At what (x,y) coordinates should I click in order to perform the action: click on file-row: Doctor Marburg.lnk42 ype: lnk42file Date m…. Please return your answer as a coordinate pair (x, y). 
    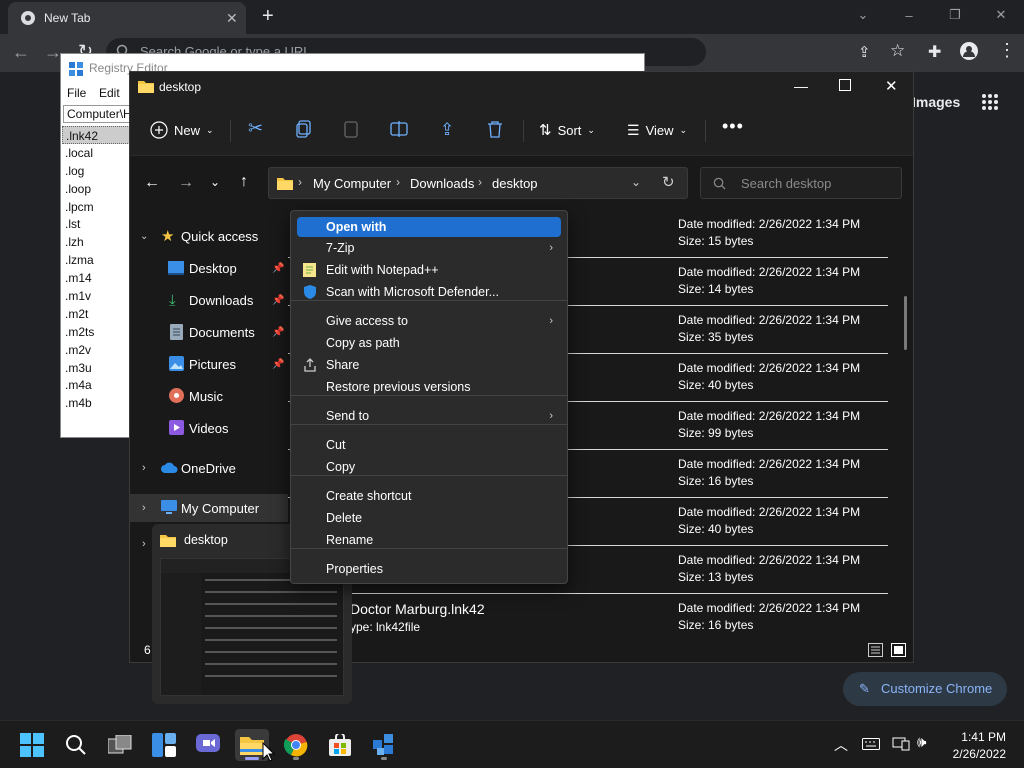
    Looking at the image, I should click on (588, 618).